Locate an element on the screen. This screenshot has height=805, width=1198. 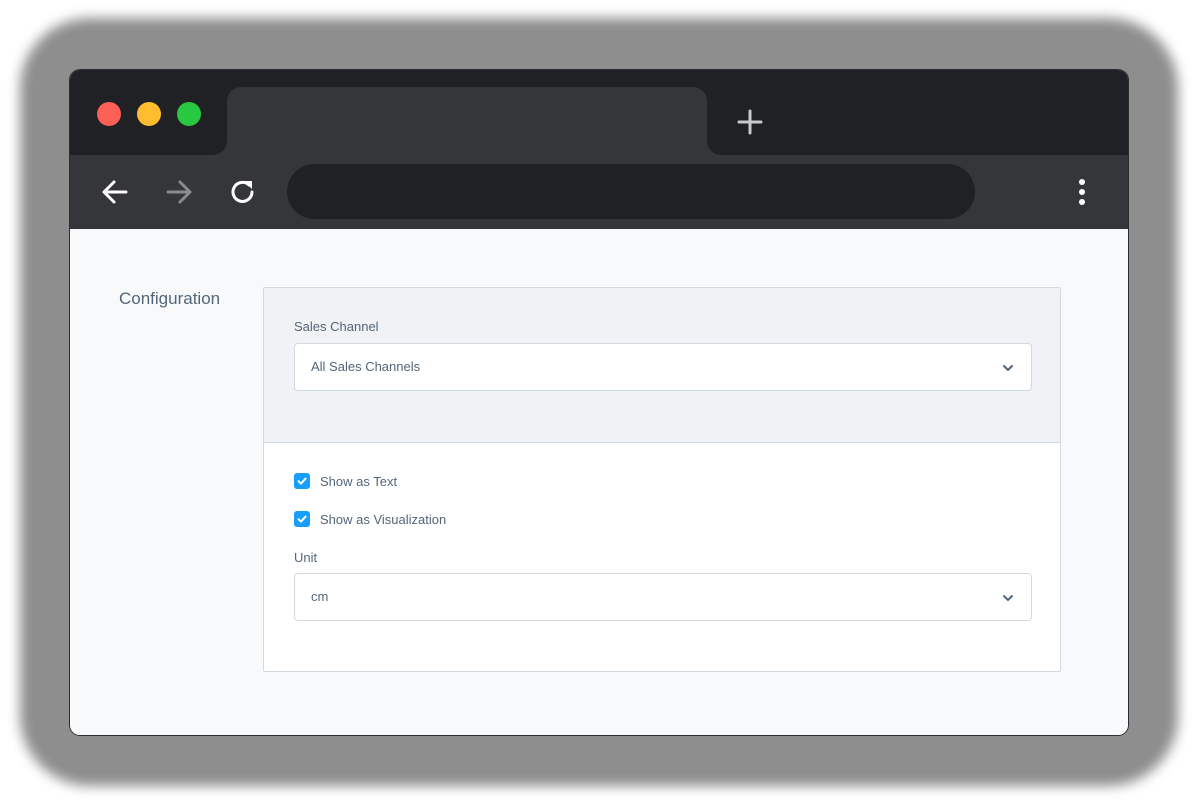
reload-button is located at coordinates (243, 192).